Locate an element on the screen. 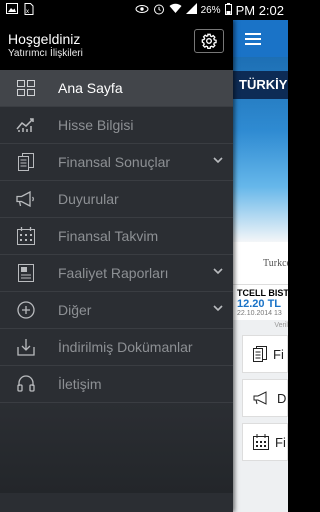 The height and width of the screenshot is (512, 320). menu-item-label: Finansal Takvim is located at coordinates (108, 236).